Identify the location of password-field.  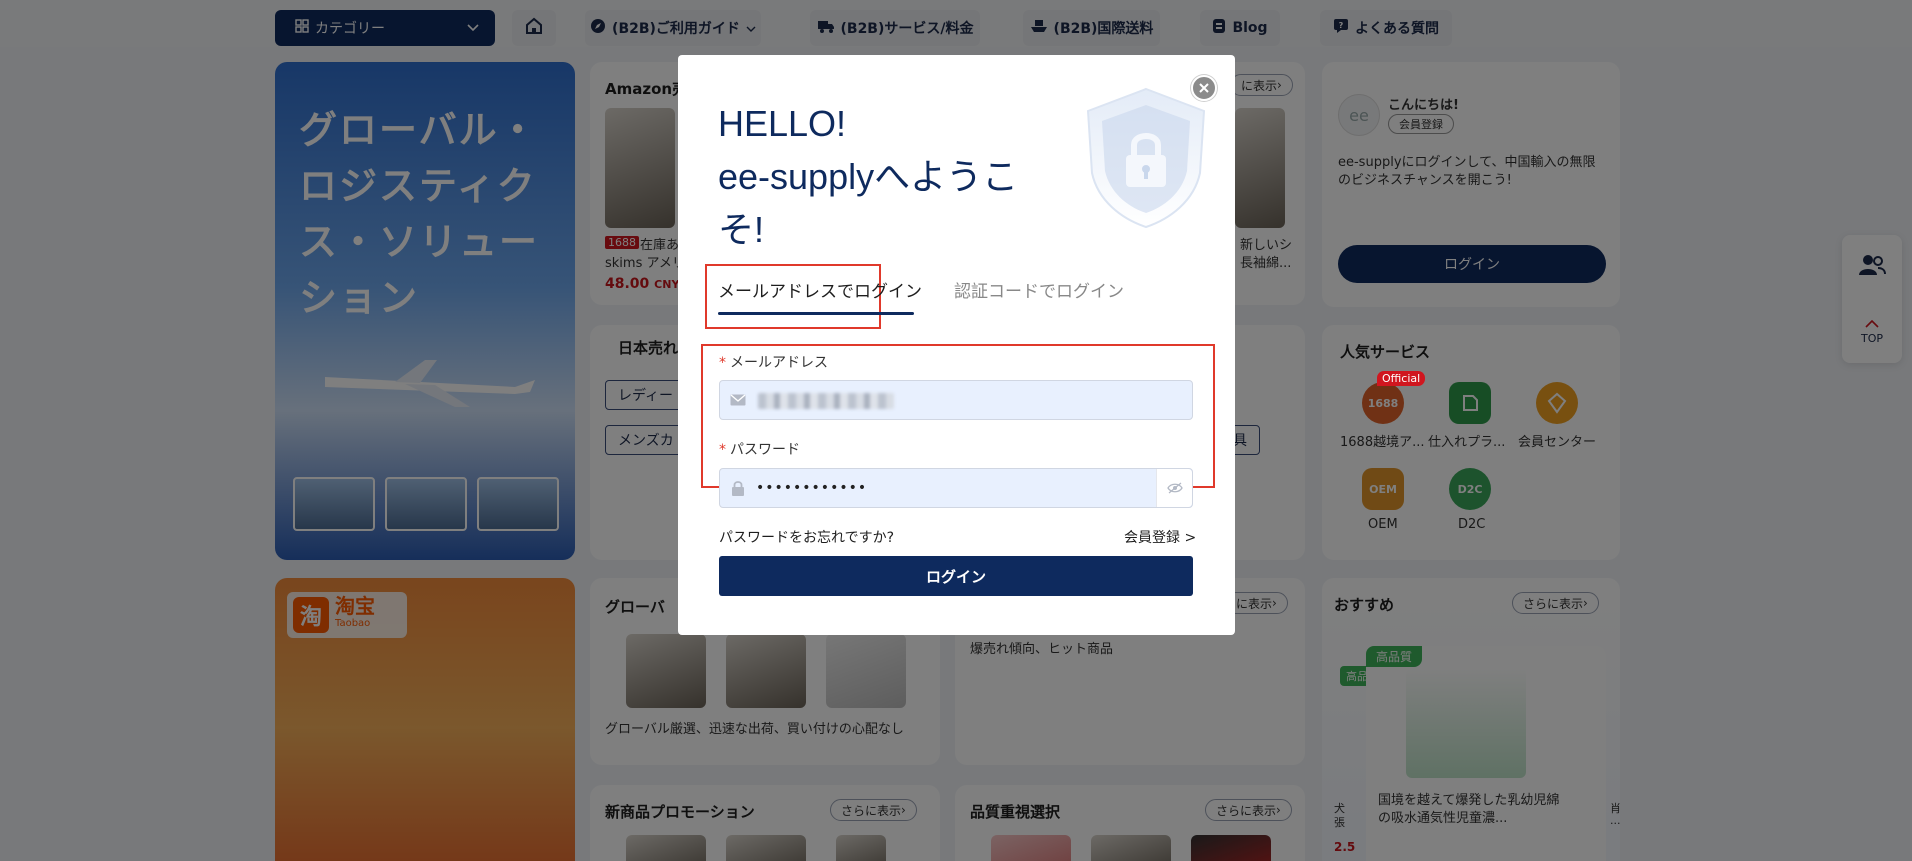
(956, 488).